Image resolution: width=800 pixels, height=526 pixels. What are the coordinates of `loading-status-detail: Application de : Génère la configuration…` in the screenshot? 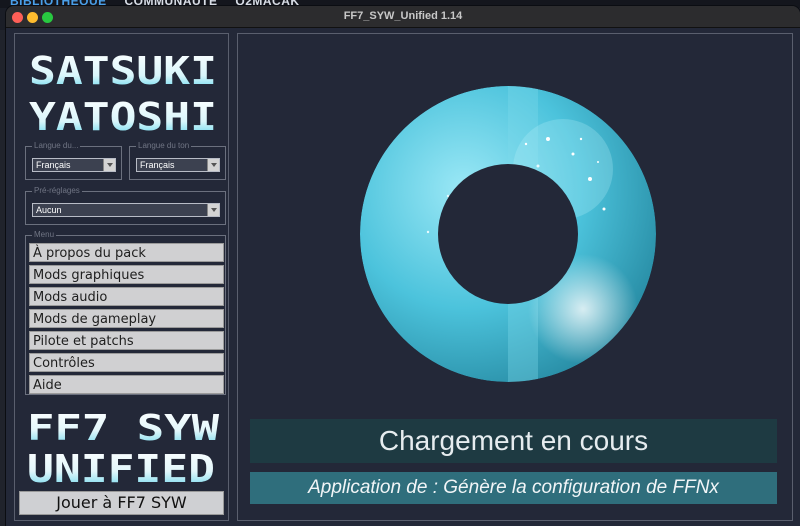 It's located at (513, 488).